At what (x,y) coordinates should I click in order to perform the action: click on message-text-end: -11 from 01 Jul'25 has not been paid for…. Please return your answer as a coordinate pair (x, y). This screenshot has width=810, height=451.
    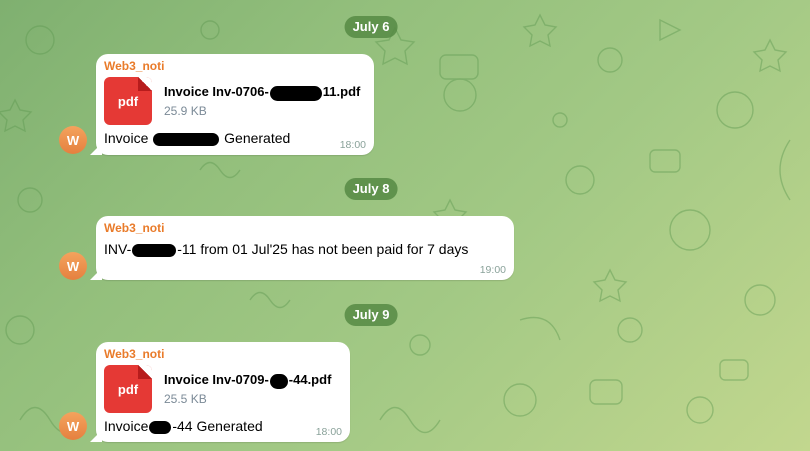
    Looking at the image, I should click on (323, 249).